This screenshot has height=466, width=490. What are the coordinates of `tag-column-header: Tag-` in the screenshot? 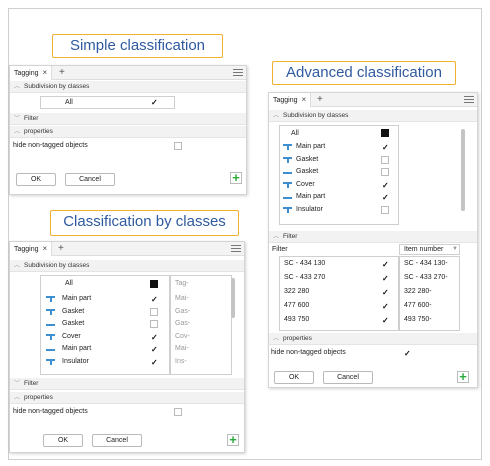 It's located at (182, 283).